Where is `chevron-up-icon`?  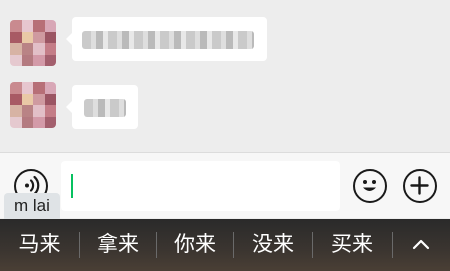 chevron-up-icon is located at coordinates (421, 244).